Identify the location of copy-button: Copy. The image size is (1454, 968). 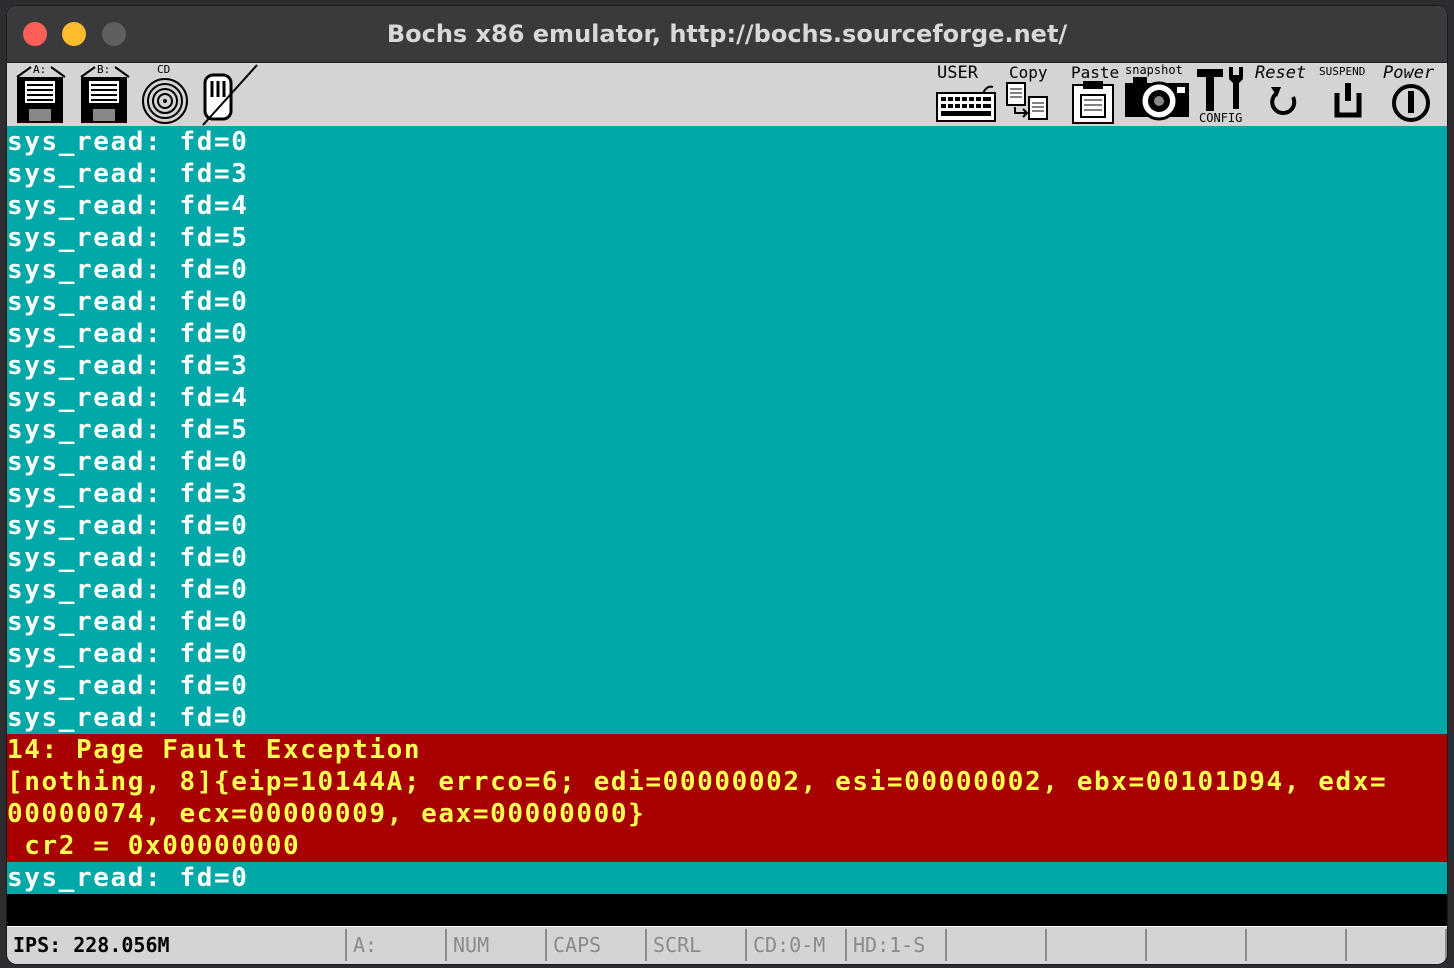
(1030, 94).